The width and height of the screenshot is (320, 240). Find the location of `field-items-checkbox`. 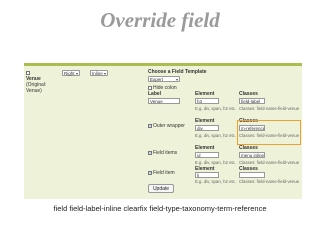

field-items-checkbox is located at coordinates (150, 153).